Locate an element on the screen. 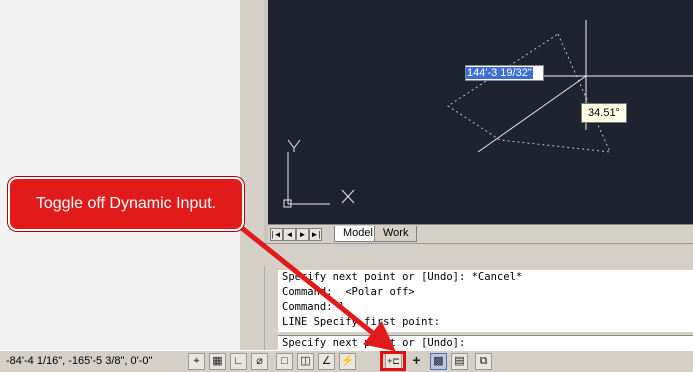 The height and width of the screenshot is (372, 693). dynamic-input-value: 144'-3 19/32" is located at coordinates (499, 73).